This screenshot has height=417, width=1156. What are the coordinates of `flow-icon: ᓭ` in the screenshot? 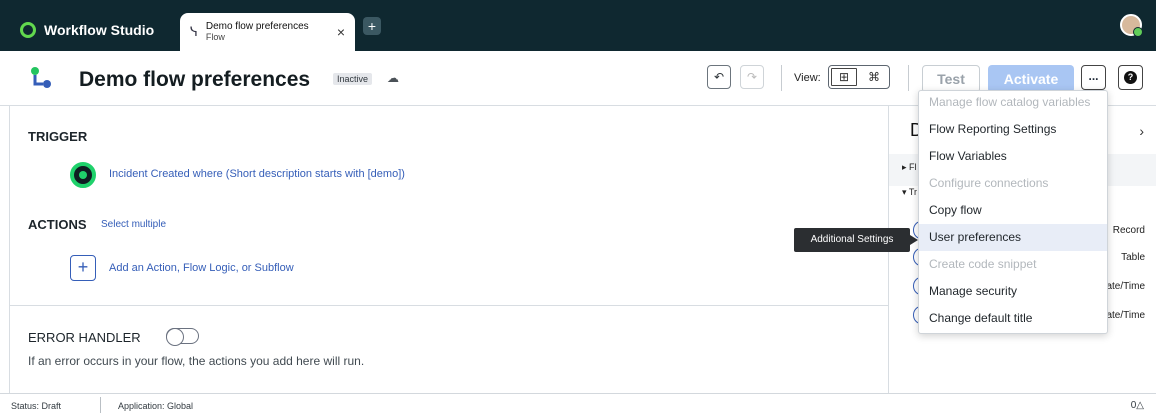 It's located at (194, 32).